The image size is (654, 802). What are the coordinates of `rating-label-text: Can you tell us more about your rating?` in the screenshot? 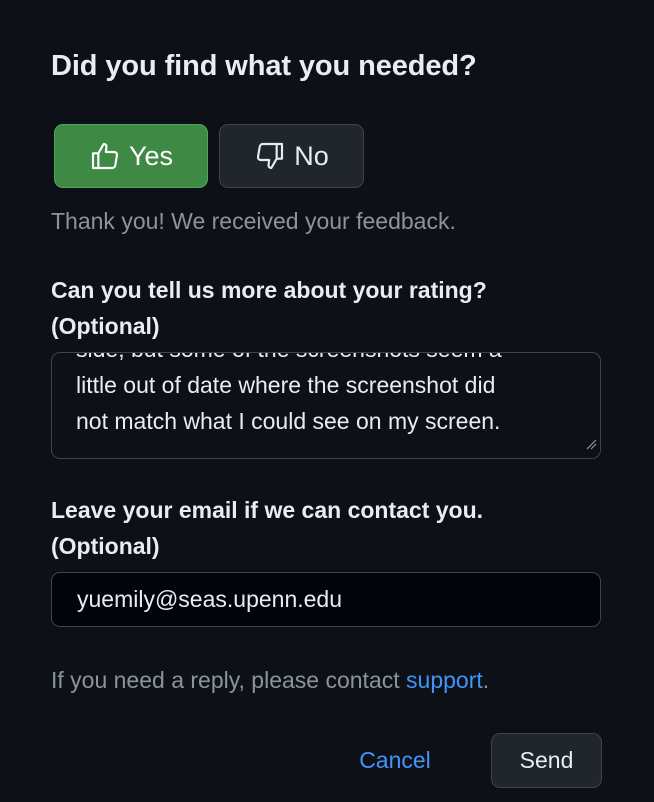 It's located at (269, 290).